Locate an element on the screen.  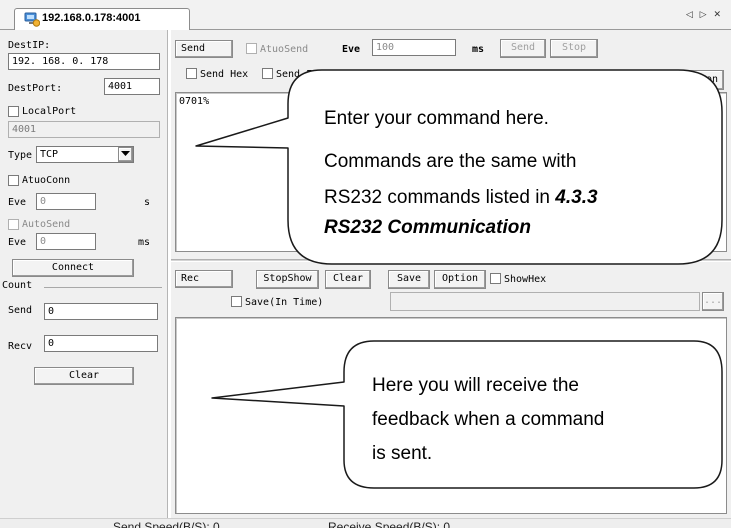
section-title-reference: RS232 Communication is located at coordinates (427, 227).